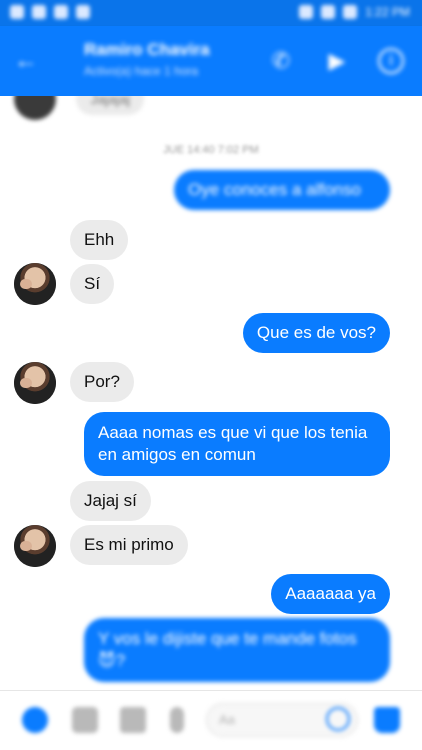  Describe the element at coordinates (316, 333) in the screenshot. I see `outgoing-message: Que es de vos?` at that location.